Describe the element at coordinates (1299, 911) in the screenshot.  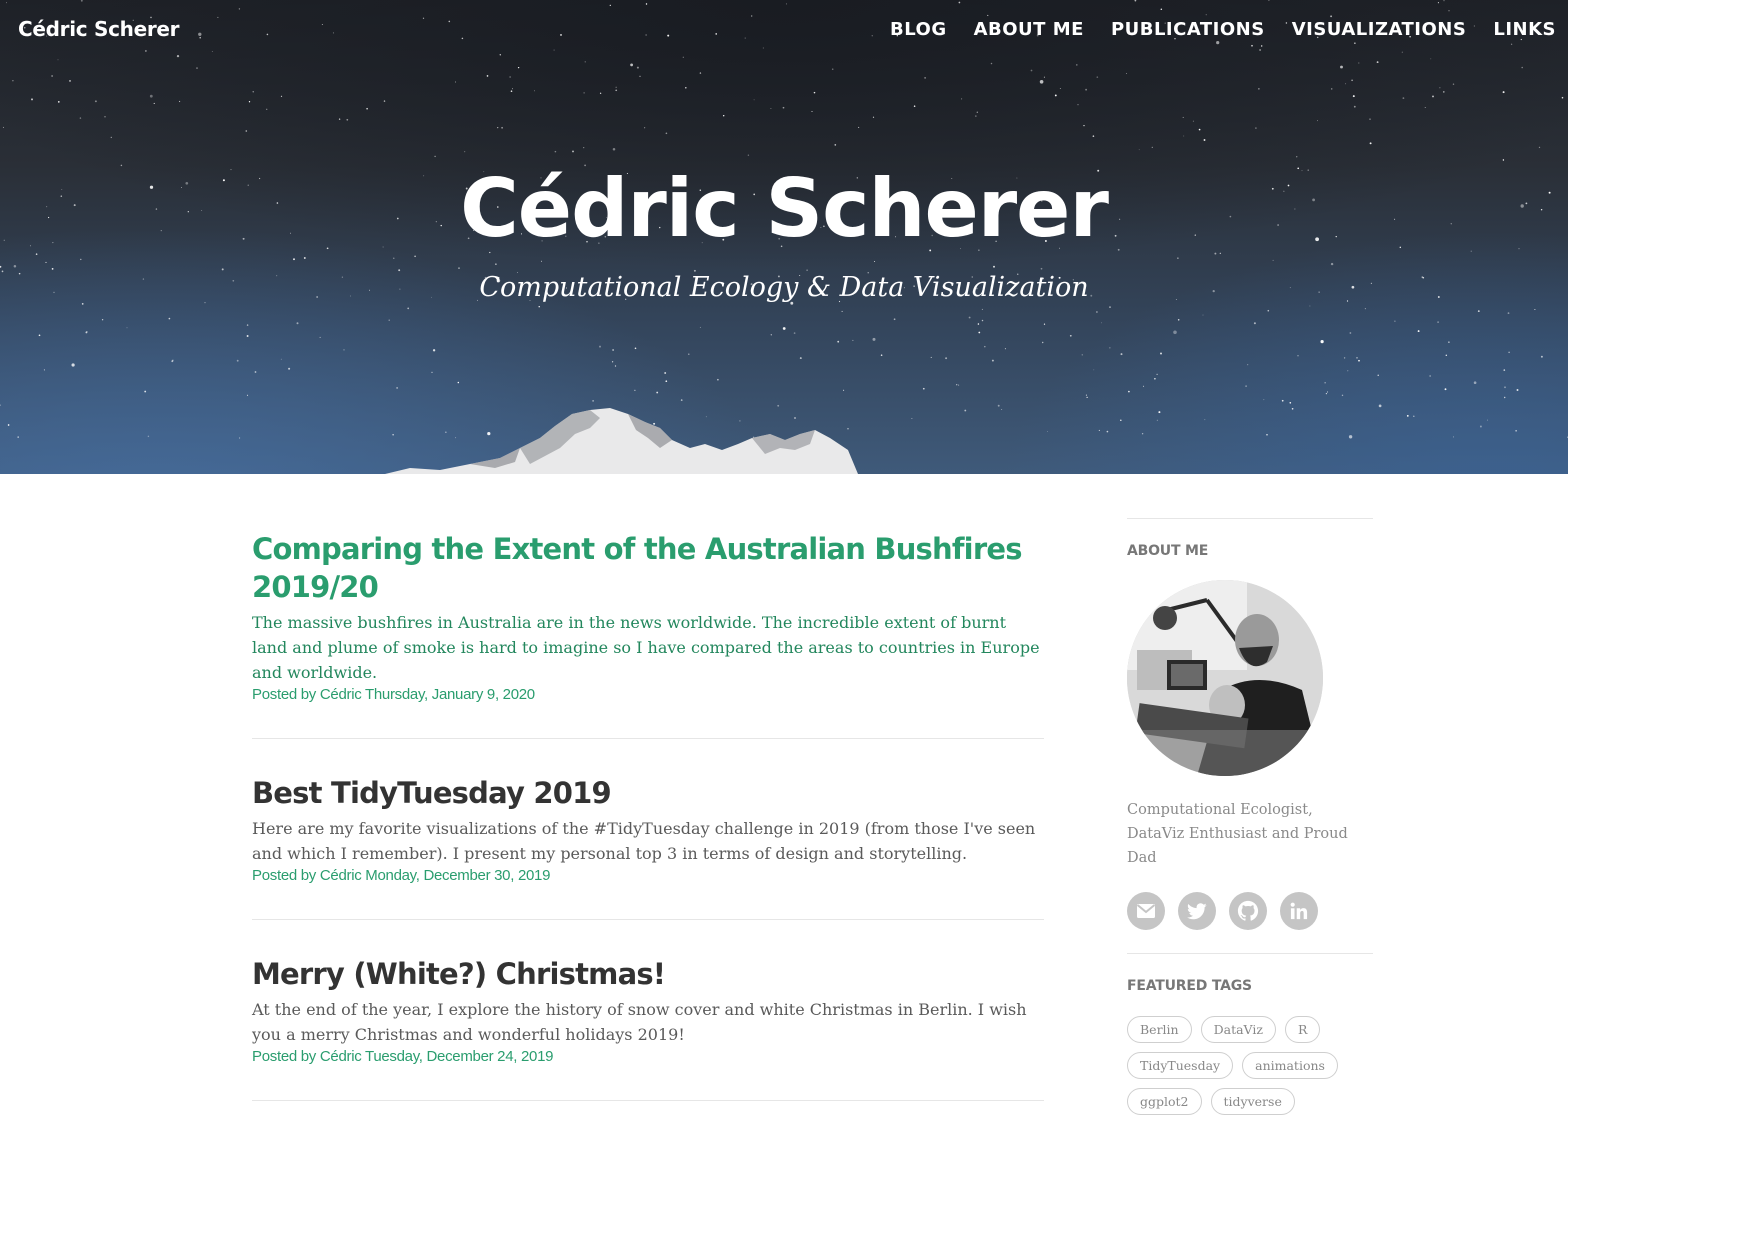
I see `linkedin-link` at that location.